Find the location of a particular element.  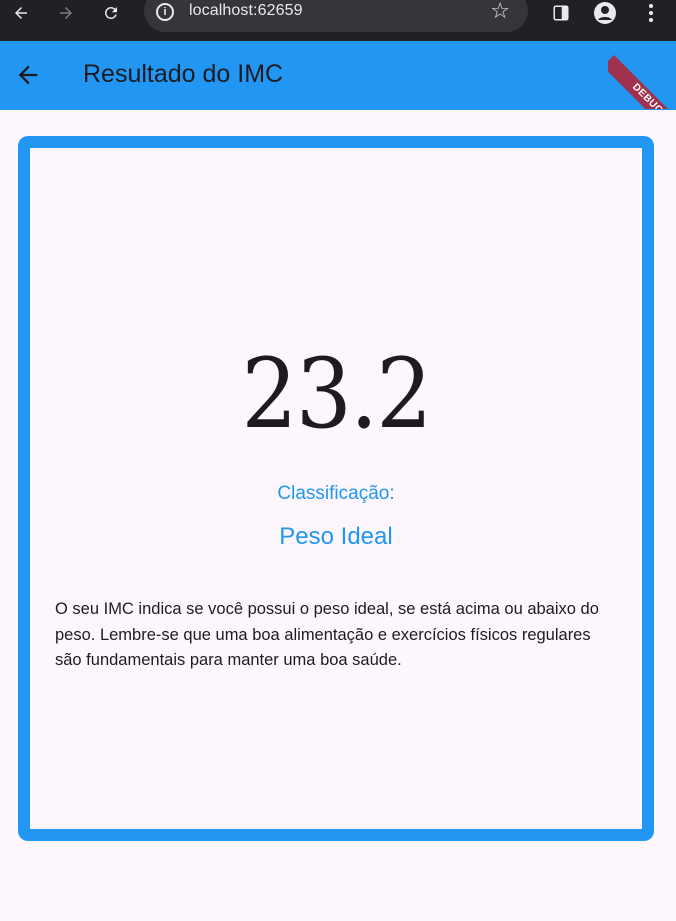

browser-reload-icon is located at coordinates (111, 13).